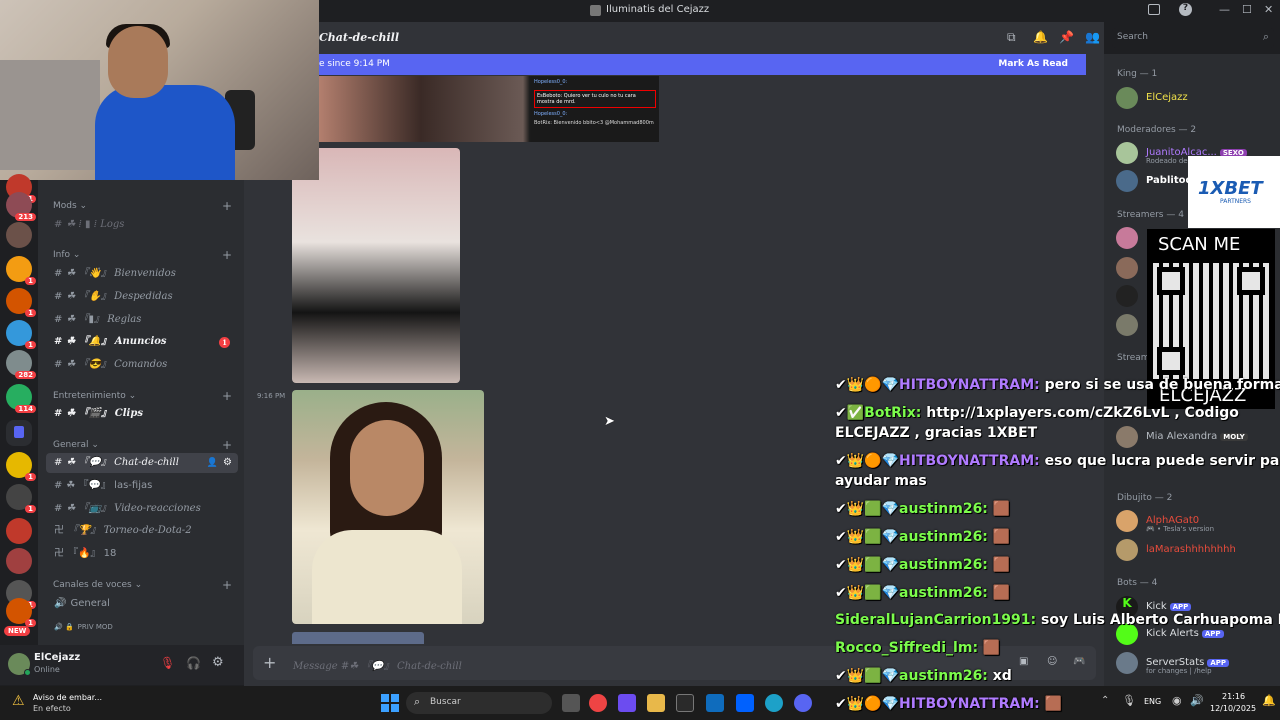 This screenshot has height=720, width=1280. I want to click on folder-icon, so click(19, 433).